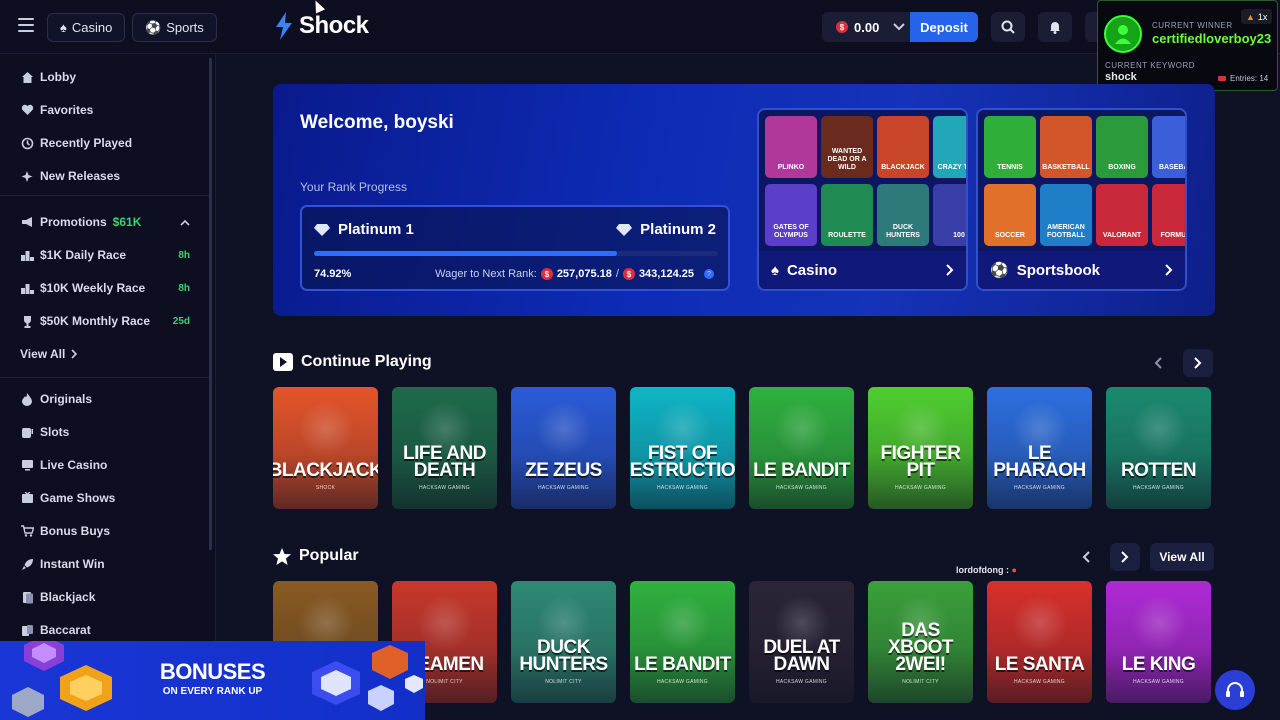 The width and height of the screenshot is (1280, 720). I want to click on sidebar-scrollbar, so click(210, 304).